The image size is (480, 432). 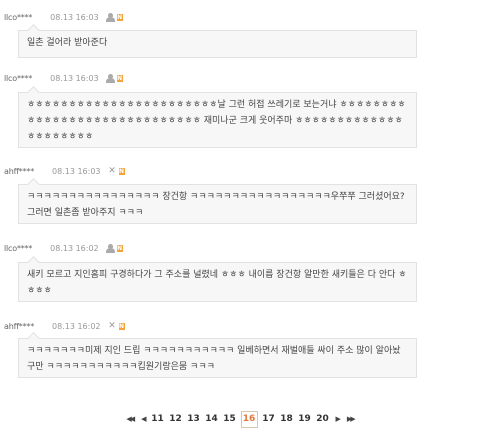 What do you see at coordinates (323, 419) in the screenshot?
I see `page-link: 20` at bounding box center [323, 419].